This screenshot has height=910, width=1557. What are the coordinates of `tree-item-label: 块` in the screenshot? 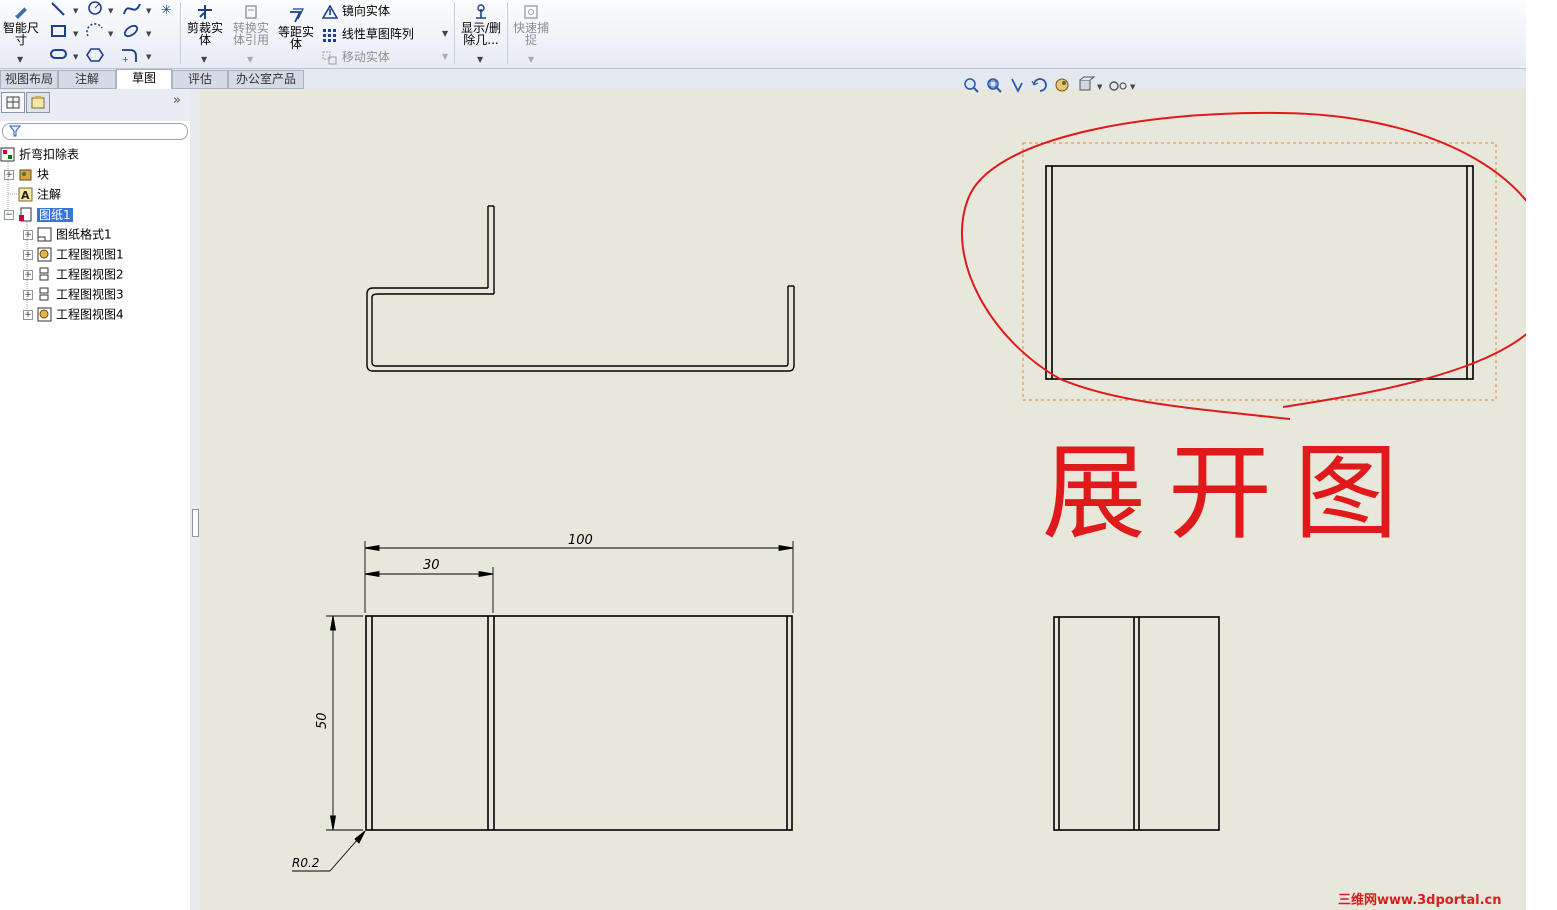 It's located at (43, 174).